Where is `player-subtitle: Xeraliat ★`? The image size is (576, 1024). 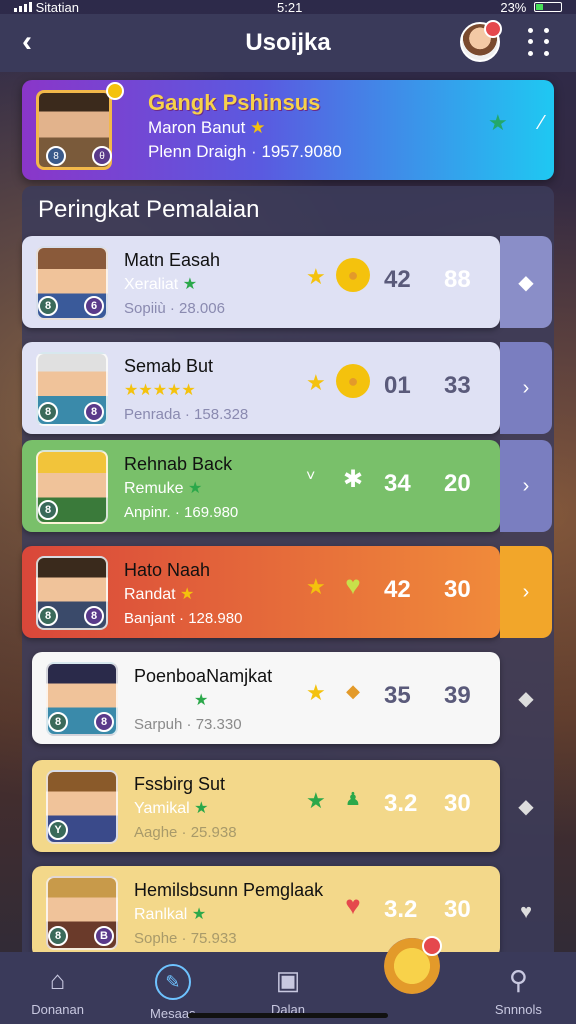 player-subtitle: Xeraliat ★ is located at coordinates (160, 284).